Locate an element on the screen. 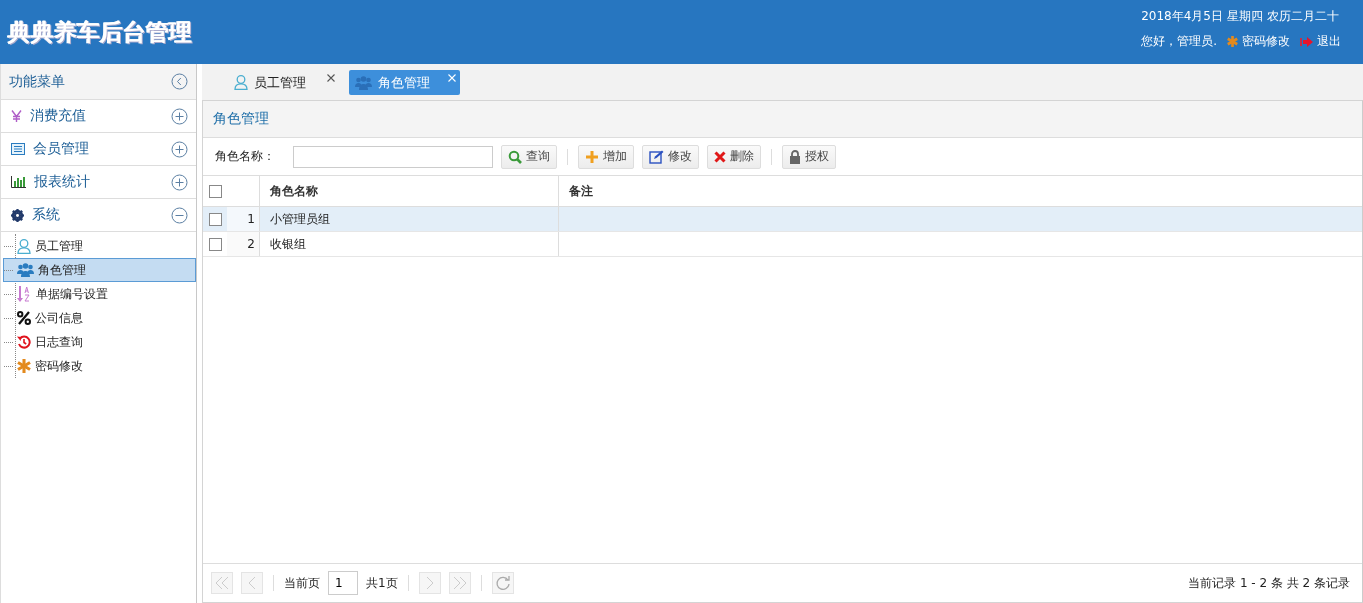 The width and height of the screenshot is (1363, 603). menu-item: 密码修改 is located at coordinates (99, 366).